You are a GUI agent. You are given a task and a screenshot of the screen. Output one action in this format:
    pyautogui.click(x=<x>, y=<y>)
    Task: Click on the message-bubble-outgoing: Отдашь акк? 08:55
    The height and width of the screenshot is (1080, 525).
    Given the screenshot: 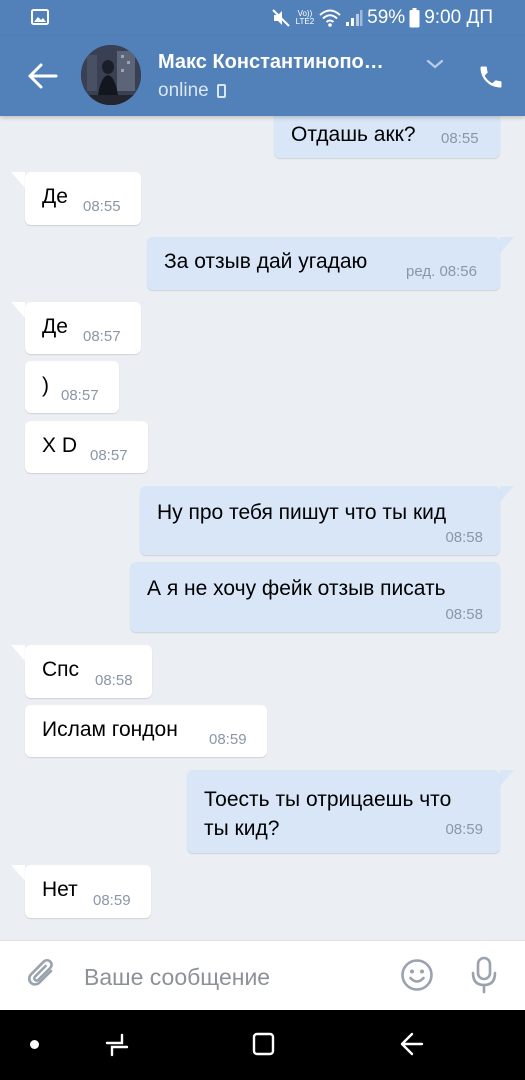 What is the action you would take?
    pyautogui.click(x=387, y=134)
    